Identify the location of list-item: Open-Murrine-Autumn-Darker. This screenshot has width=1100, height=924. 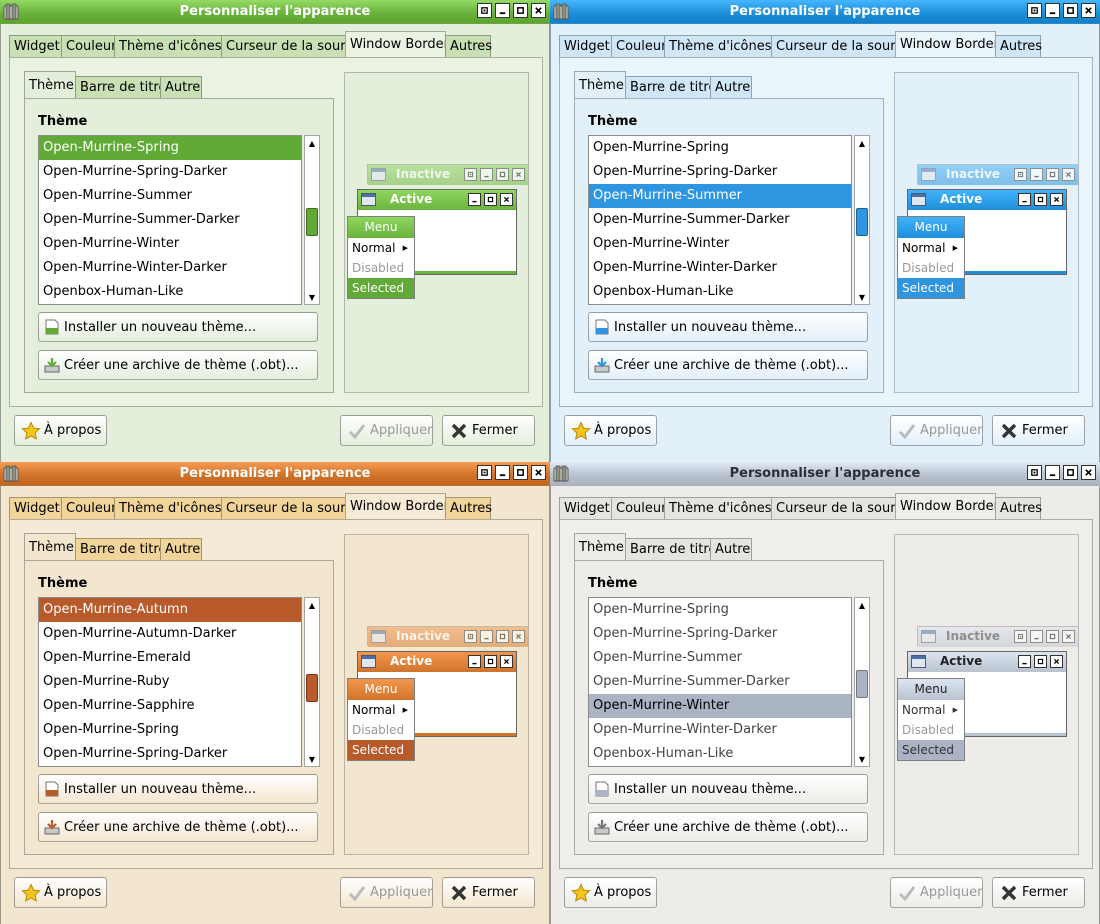
(170, 634).